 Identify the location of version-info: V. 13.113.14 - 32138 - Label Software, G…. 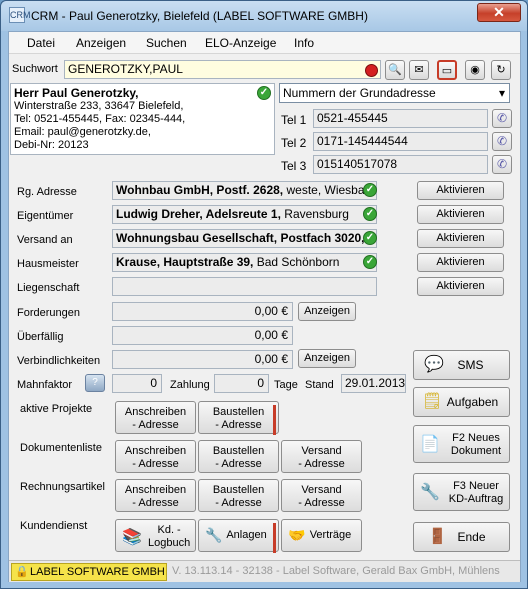
(336, 571).